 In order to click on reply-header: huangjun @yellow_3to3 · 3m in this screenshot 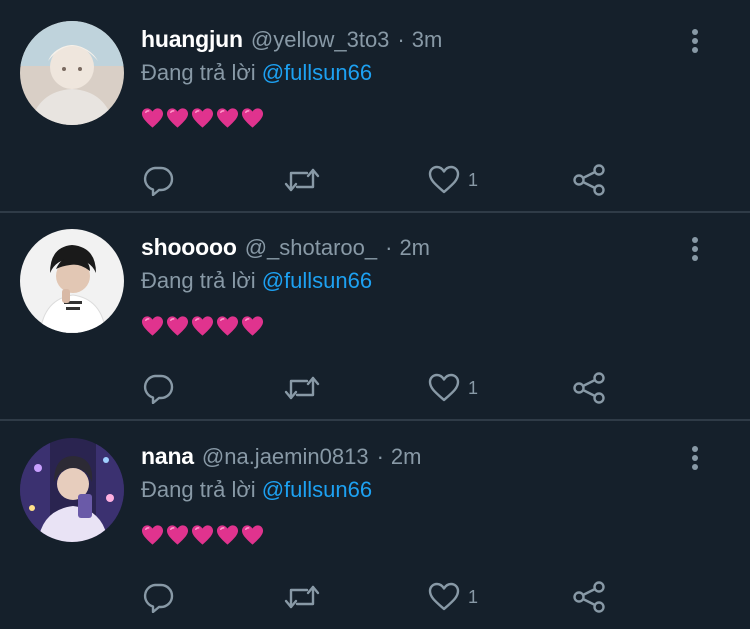, I will do `click(291, 42)`.